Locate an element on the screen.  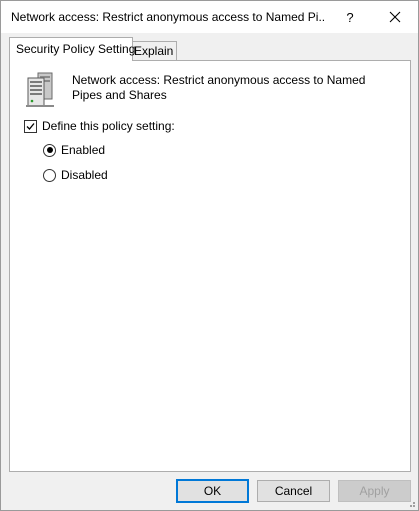
tab-security-policy-setting: Security Policy Setting is located at coordinates (72, 49).